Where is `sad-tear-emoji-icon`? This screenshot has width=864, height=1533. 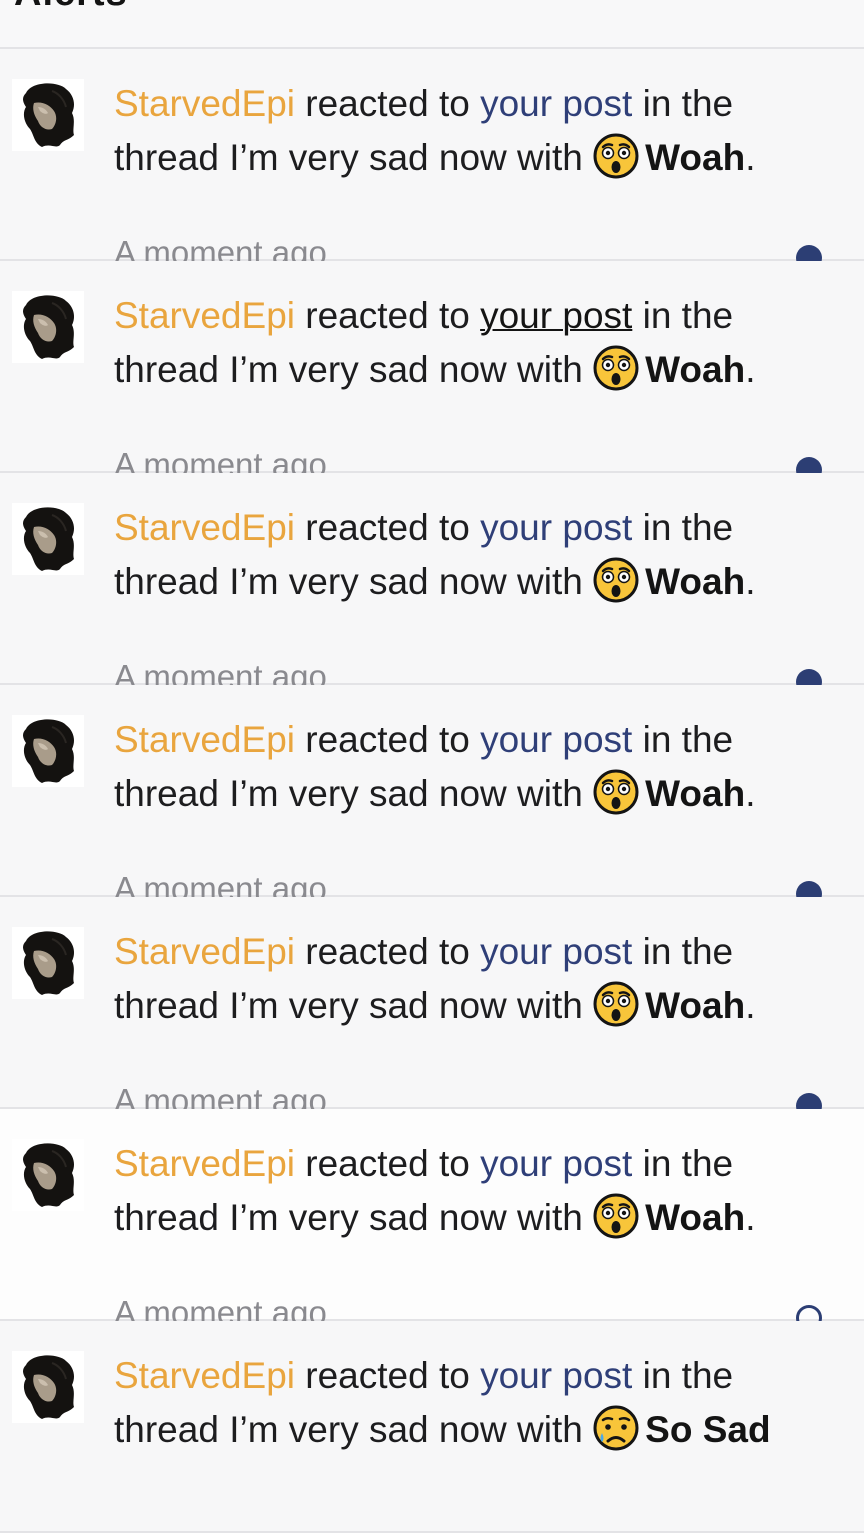 sad-tear-emoji-icon is located at coordinates (616, 1428).